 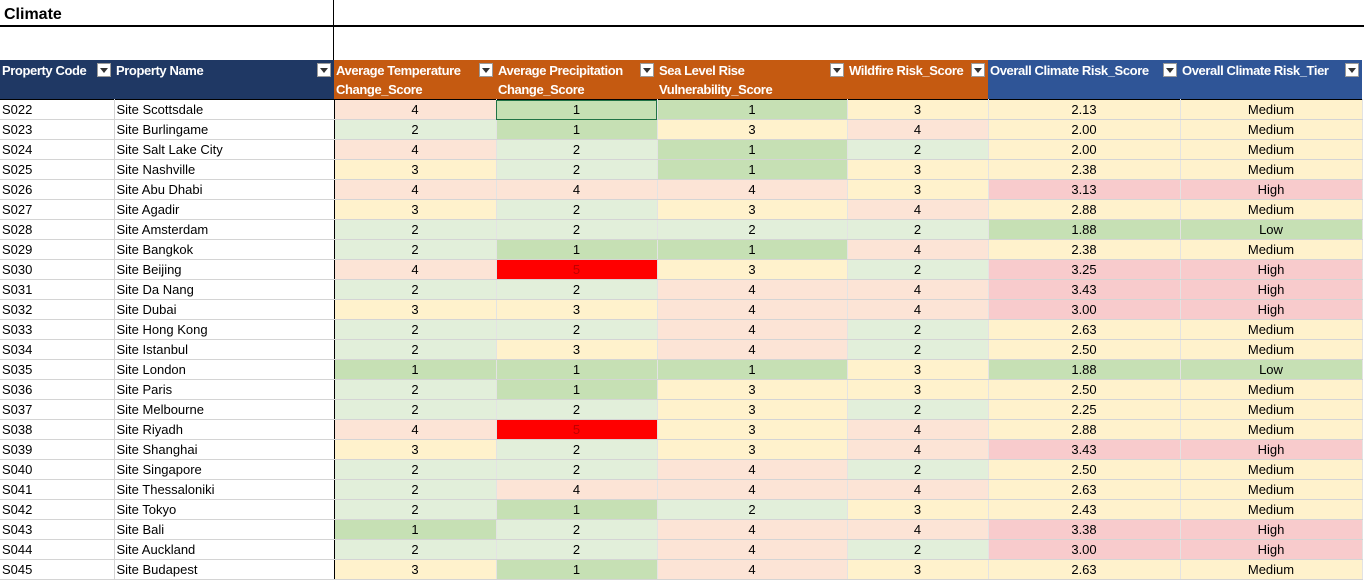 What do you see at coordinates (224, 189) in the screenshot?
I see `property-name-cell: Site Abu Dhabi` at bounding box center [224, 189].